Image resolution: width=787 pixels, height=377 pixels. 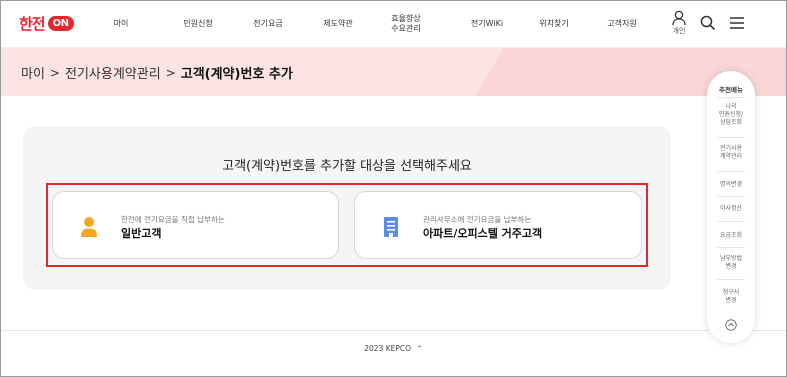 I want to click on quick-item-payment-method: 납부방법 변경, so click(x=731, y=263).